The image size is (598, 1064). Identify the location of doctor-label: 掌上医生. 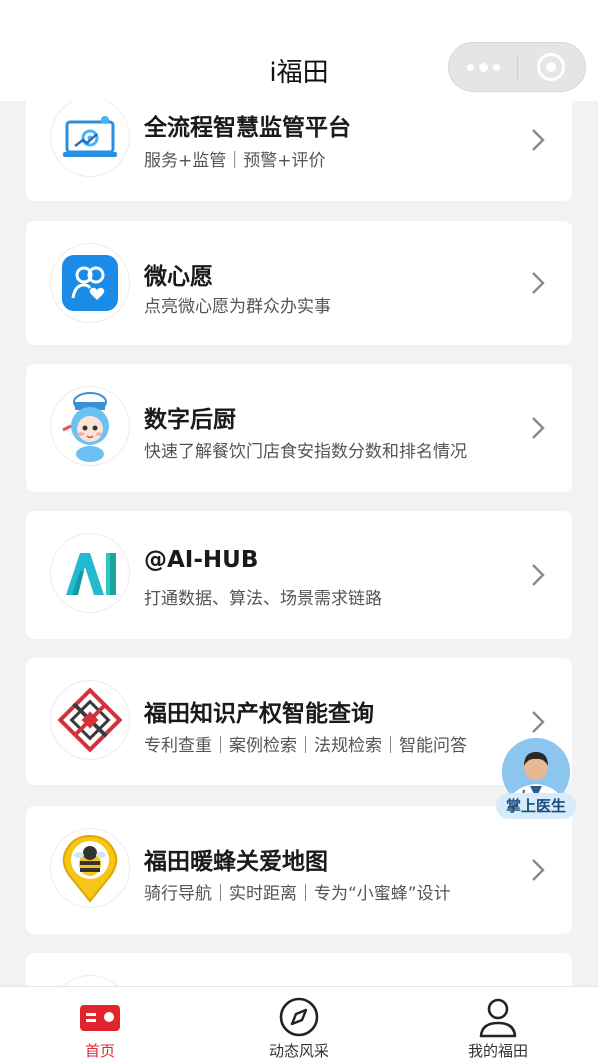
(536, 806).